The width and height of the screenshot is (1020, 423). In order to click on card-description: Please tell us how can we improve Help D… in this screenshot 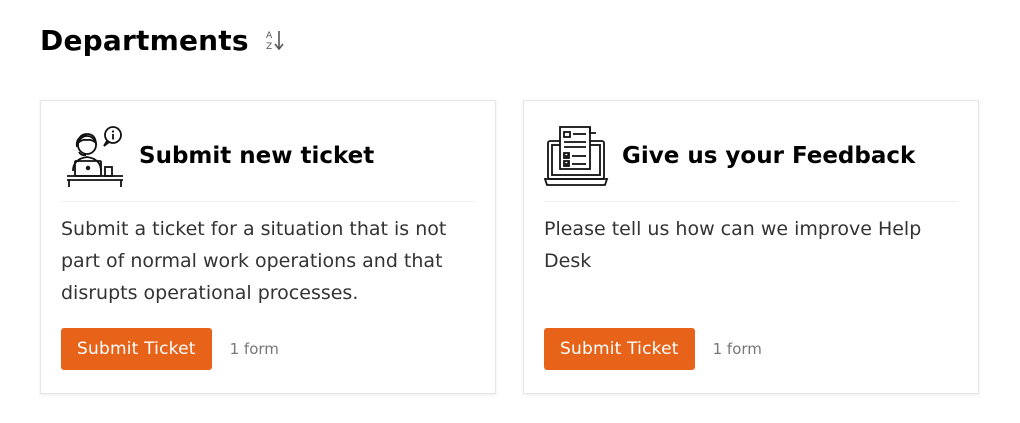, I will do `click(733, 245)`.